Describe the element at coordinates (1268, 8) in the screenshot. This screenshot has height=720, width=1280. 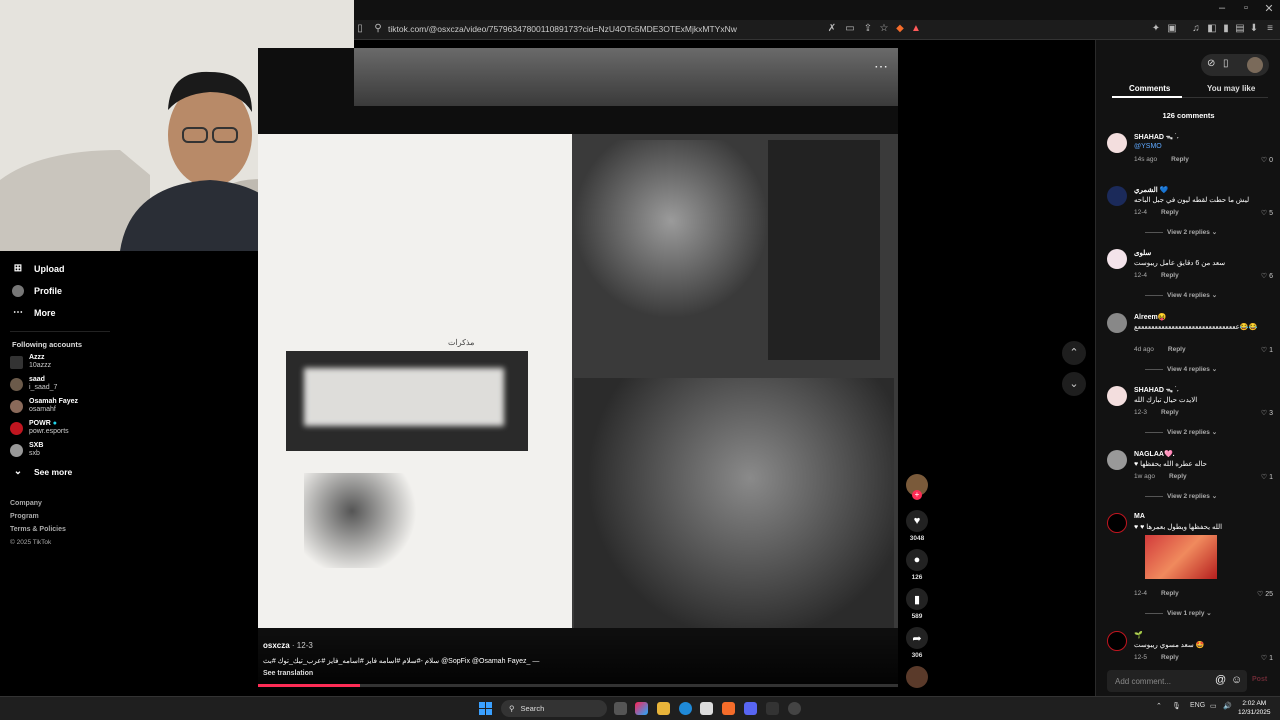
I see `close-button: ✕` at that location.